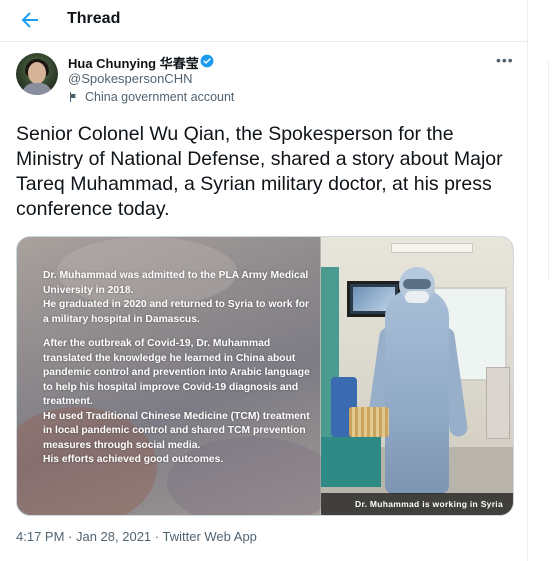 The height and width of the screenshot is (561, 554). What do you see at coordinates (94, 18) in the screenshot?
I see `page-title: Thread` at bounding box center [94, 18].